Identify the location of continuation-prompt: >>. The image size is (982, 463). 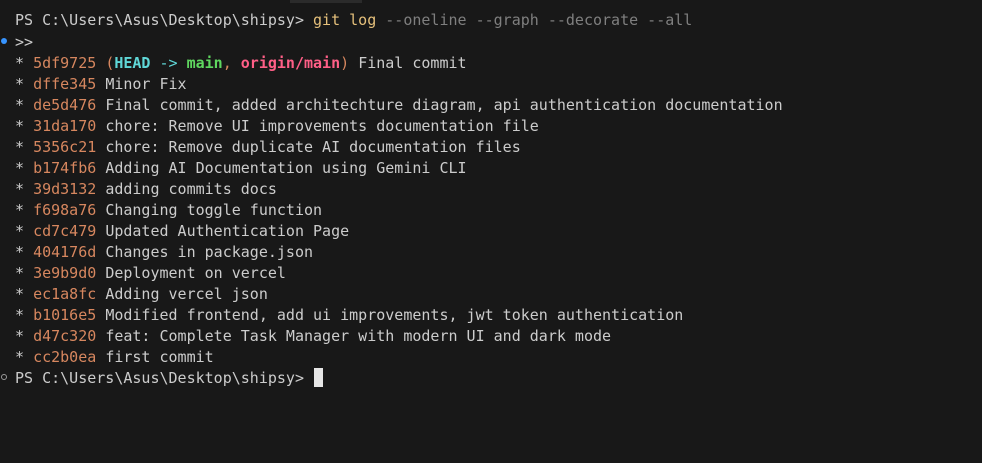
(24, 42).